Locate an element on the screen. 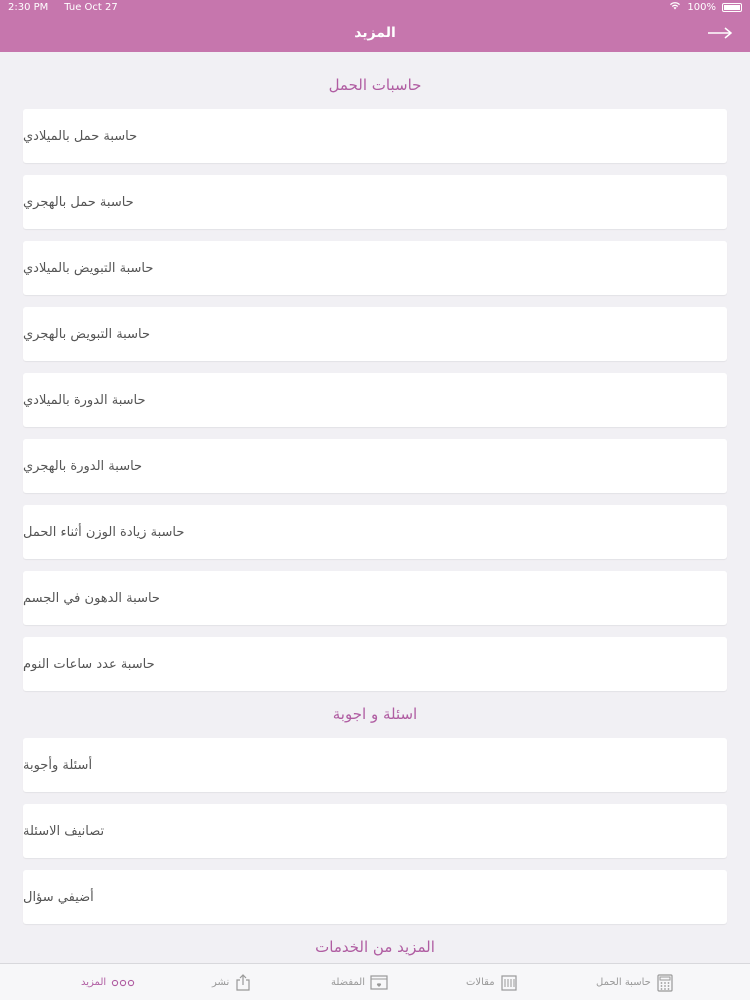 This screenshot has height=1000, width=750. status-bar: 2:30 PM Tue Oct 27 100% is located at coordinates (375, 7).